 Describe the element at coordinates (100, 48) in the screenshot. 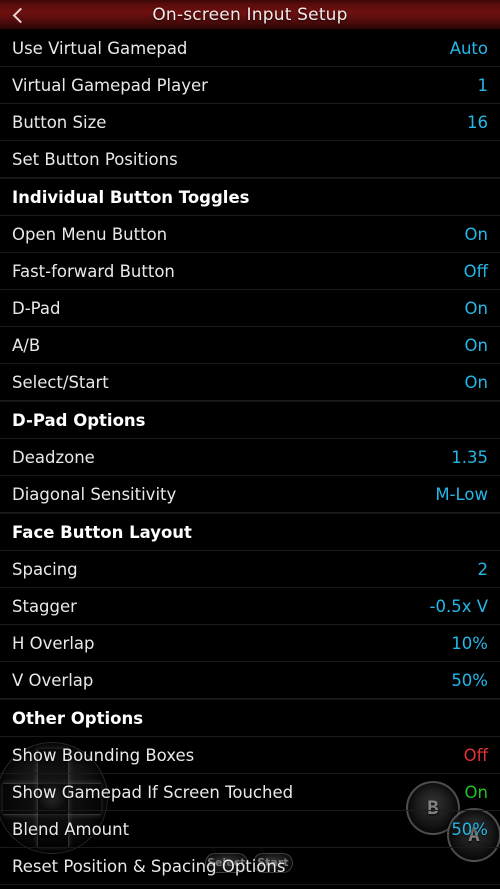

I see `settings-row-label: Use Virtual Gamepad` at that location.